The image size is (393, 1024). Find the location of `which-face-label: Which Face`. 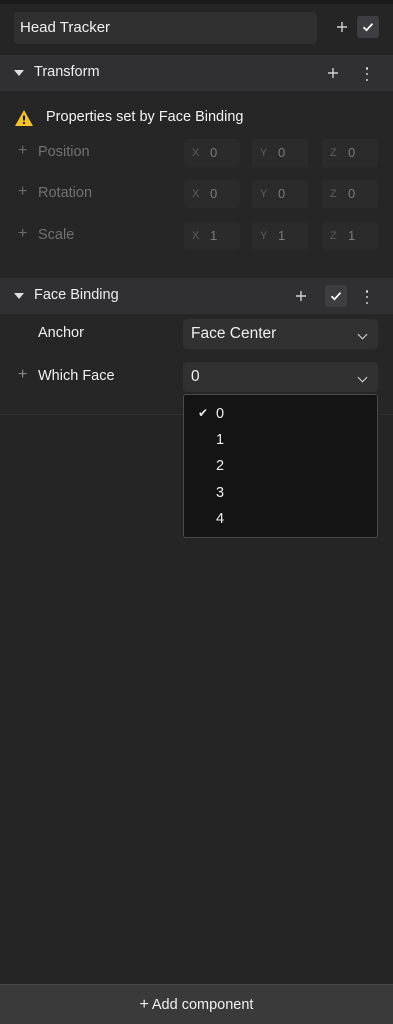

which-face-label: Which Face is located at coordinates (76, 376).